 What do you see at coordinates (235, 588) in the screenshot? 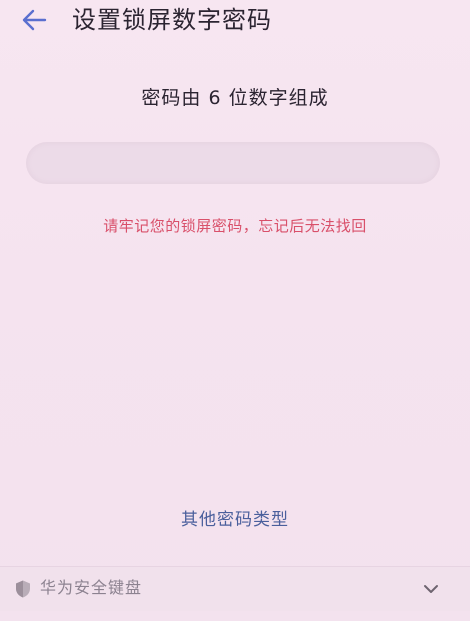
I see `secure-keyboard-bar: 华为安全键盘` at bounding box center [235, 588].